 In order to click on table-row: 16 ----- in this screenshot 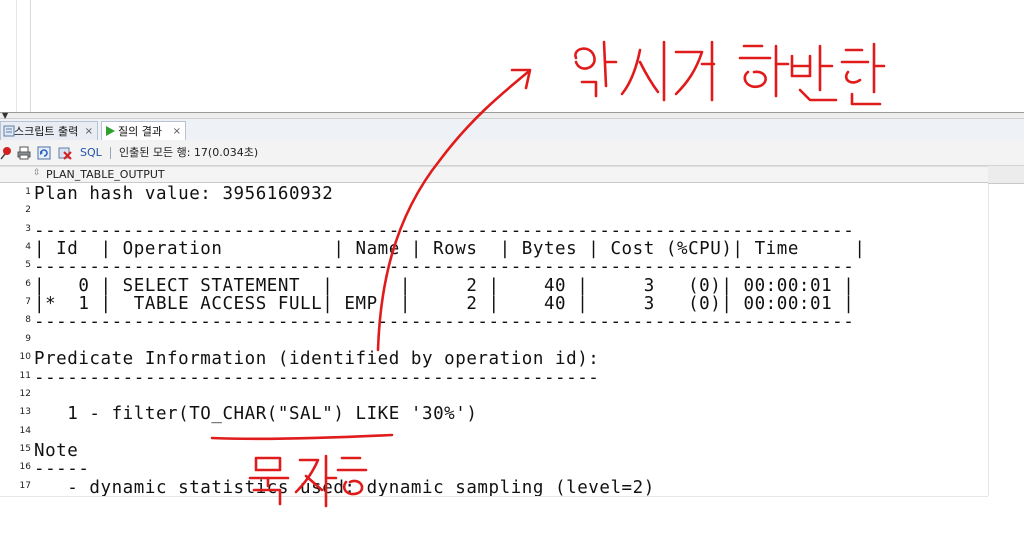, I will do `click(494, 468)`.